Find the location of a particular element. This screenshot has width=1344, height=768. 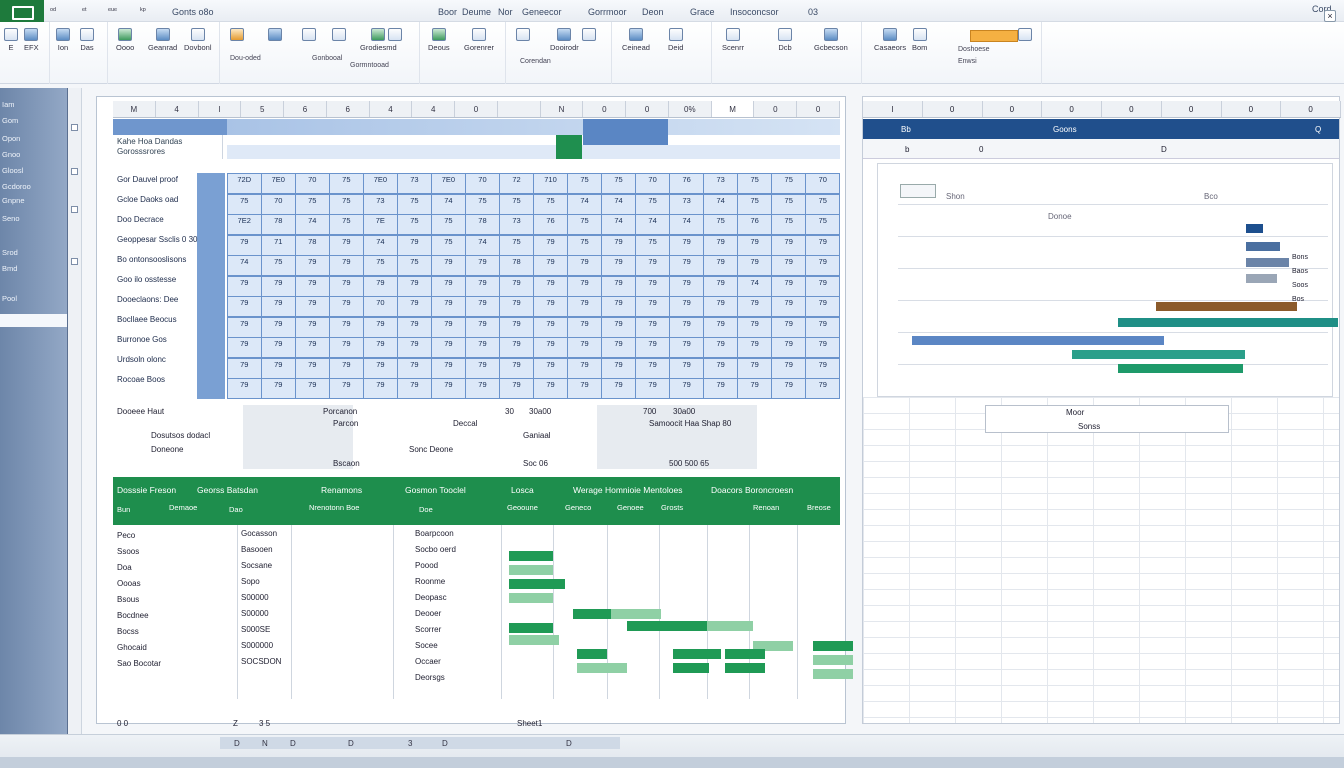

grid-cell: 72 is located at coordinates (516, 183).